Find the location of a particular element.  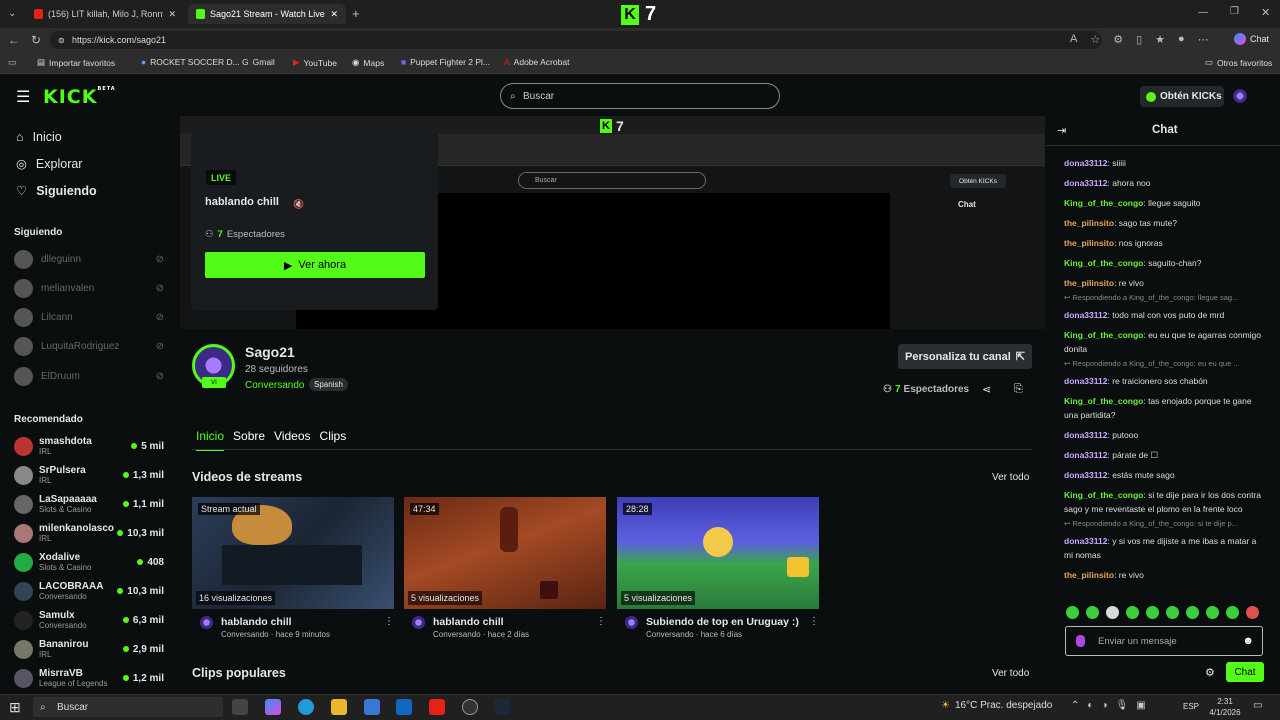

recommended-channel: SrPulsera IRL 1,3 mil is located at coordinates (89, 475).